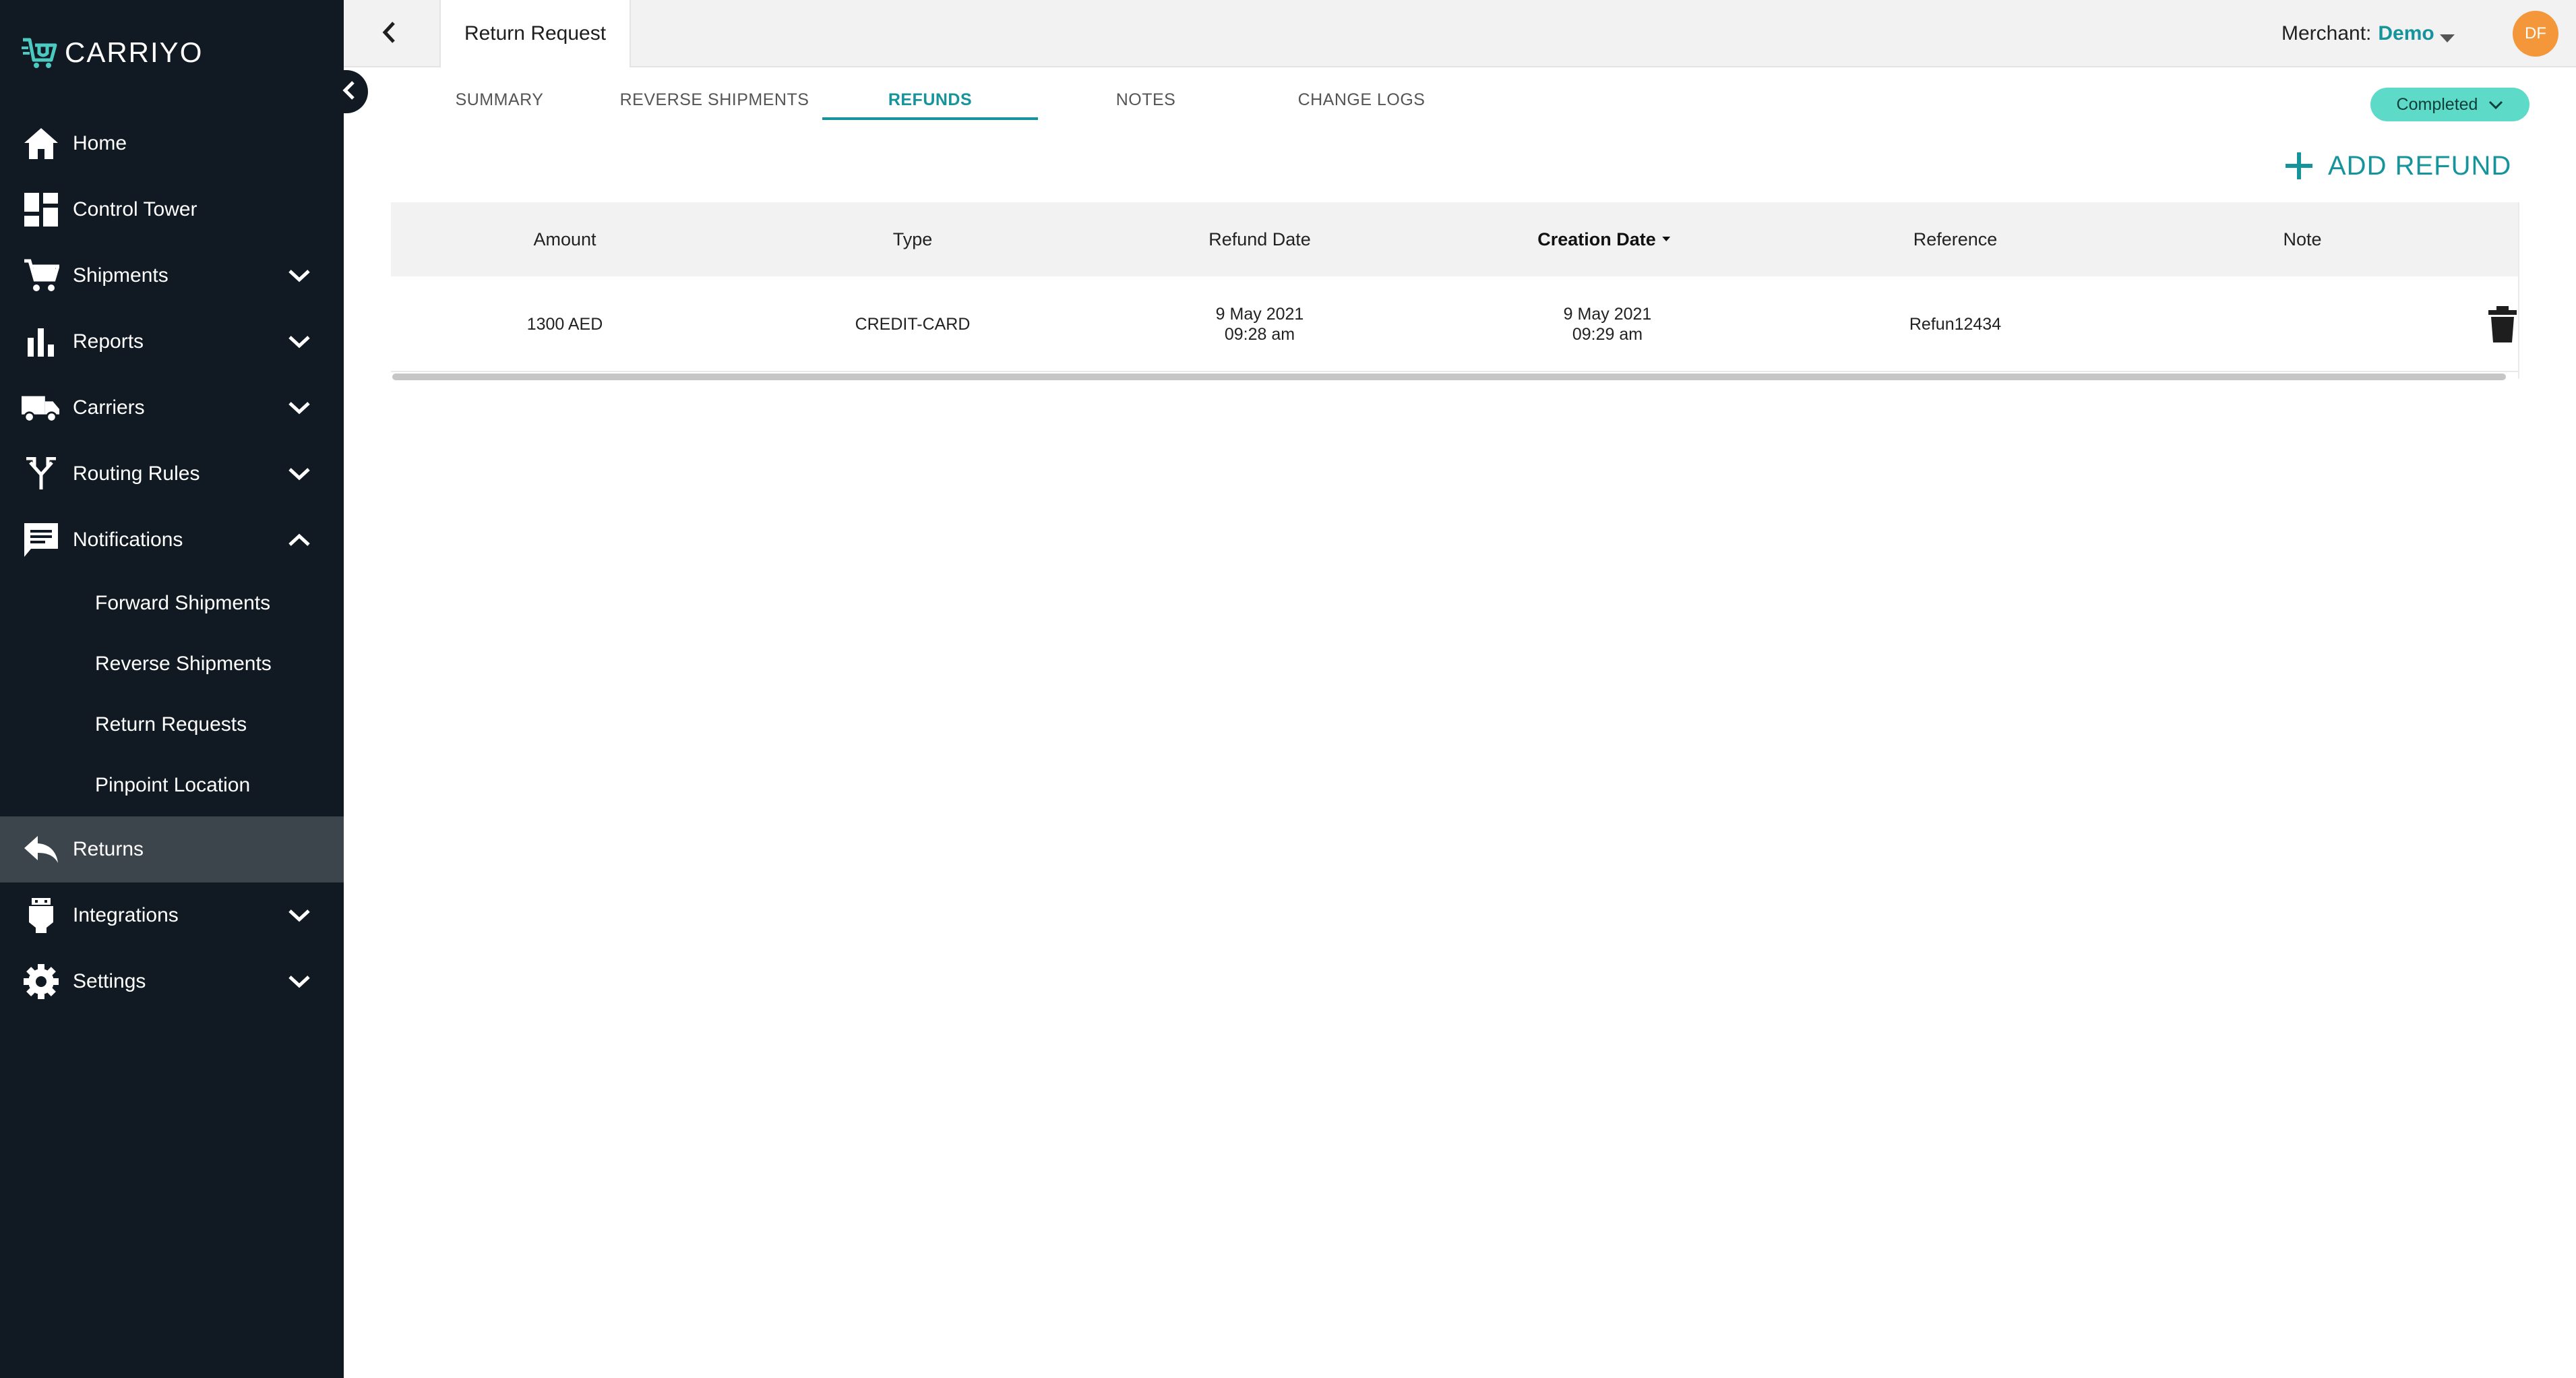 The width and height of the screenshot is (2576, 1378). What do you see at coordinates (41, 210) in the screenshot?
I see `dashboard-icon` at bounding box center [41, 210].